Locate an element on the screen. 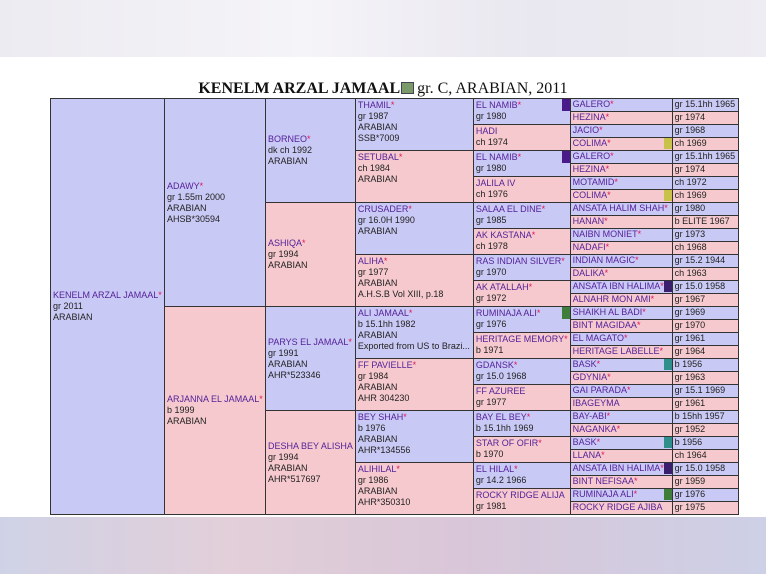  gen5-name-cell: BINT MAGIDAA* is located at coordinates (621, 326).